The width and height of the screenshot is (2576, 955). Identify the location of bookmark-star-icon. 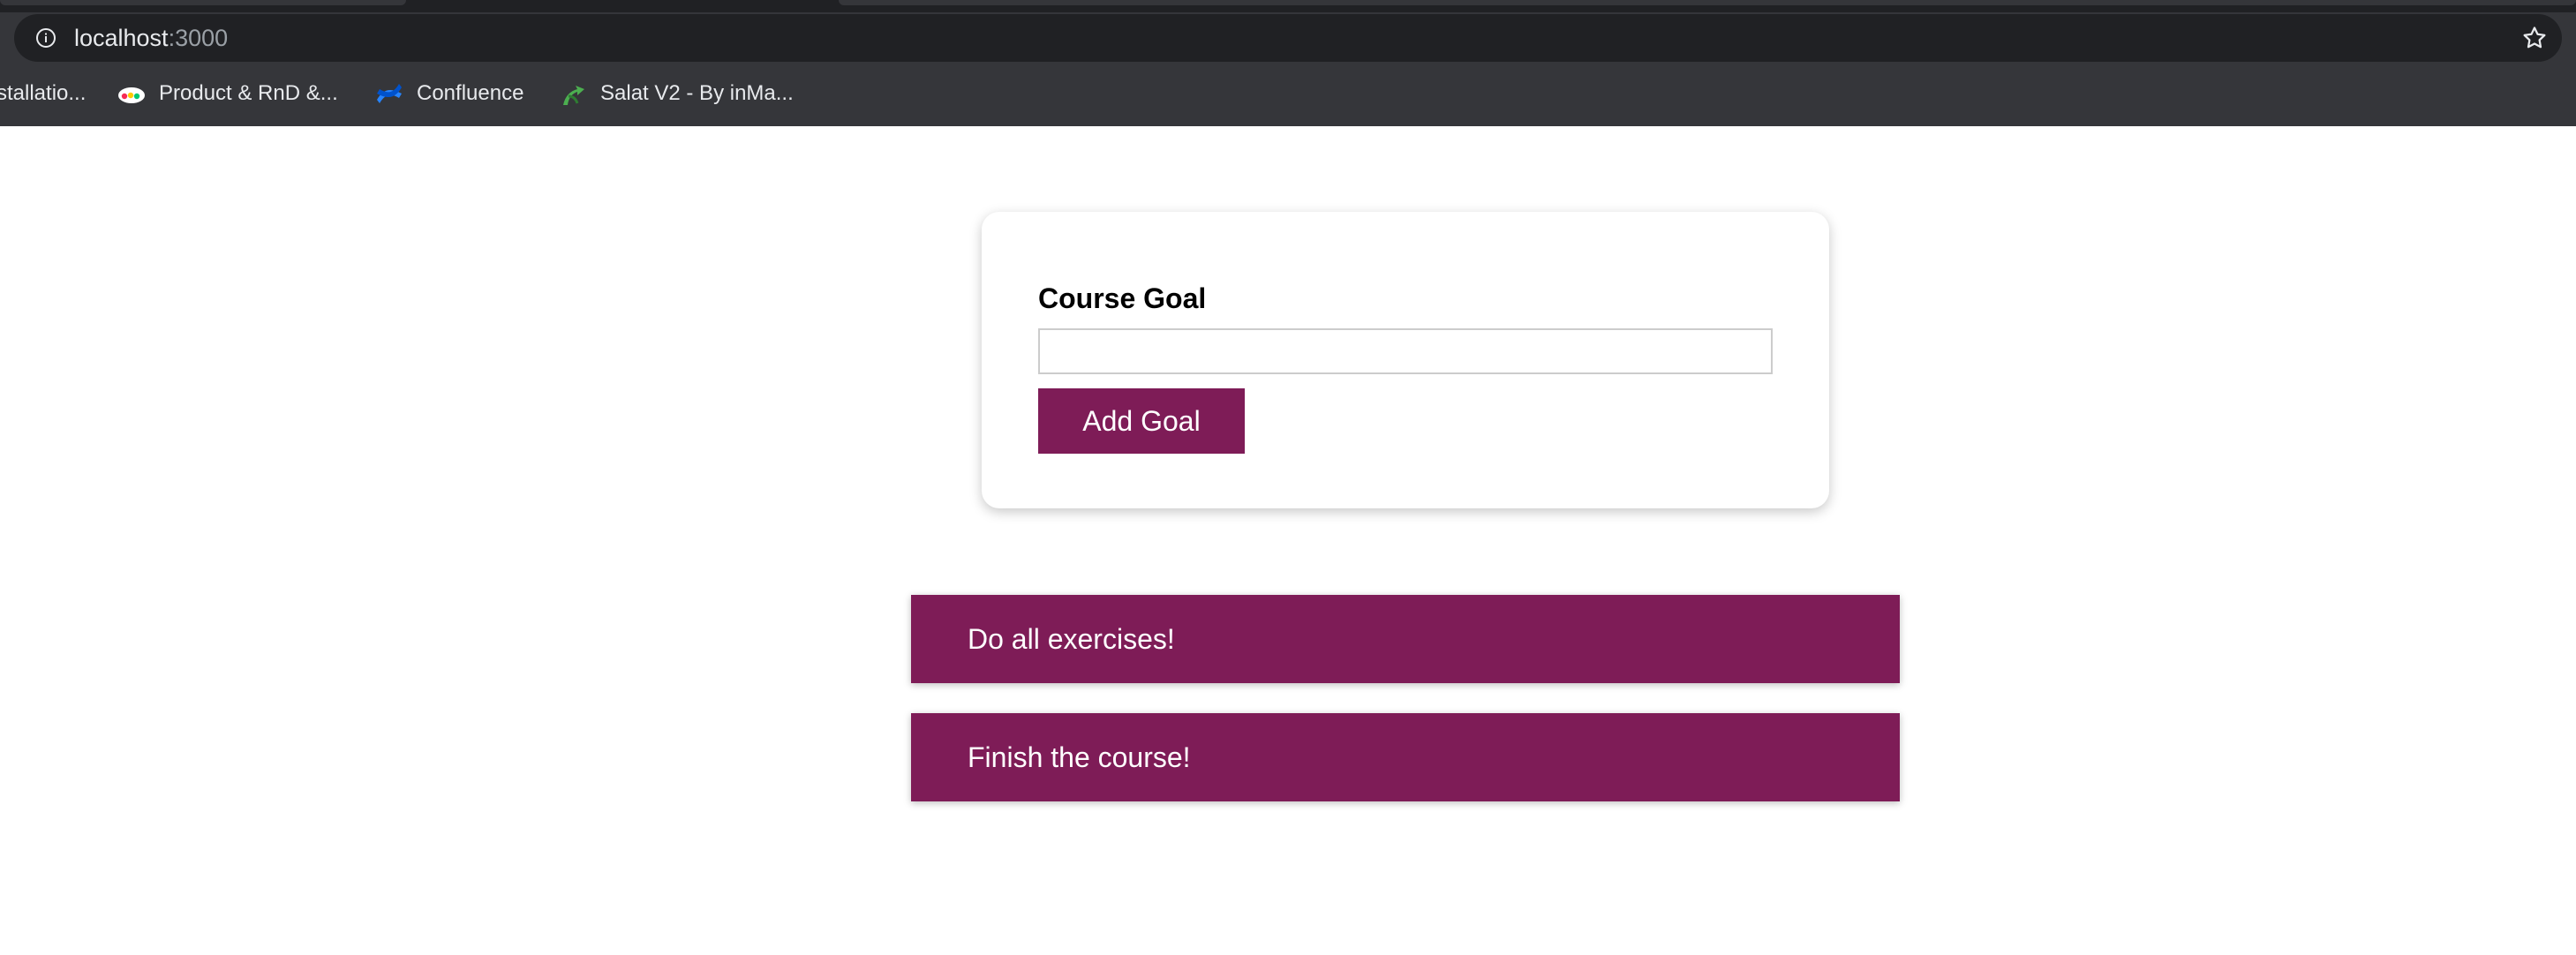
(2535, 38).